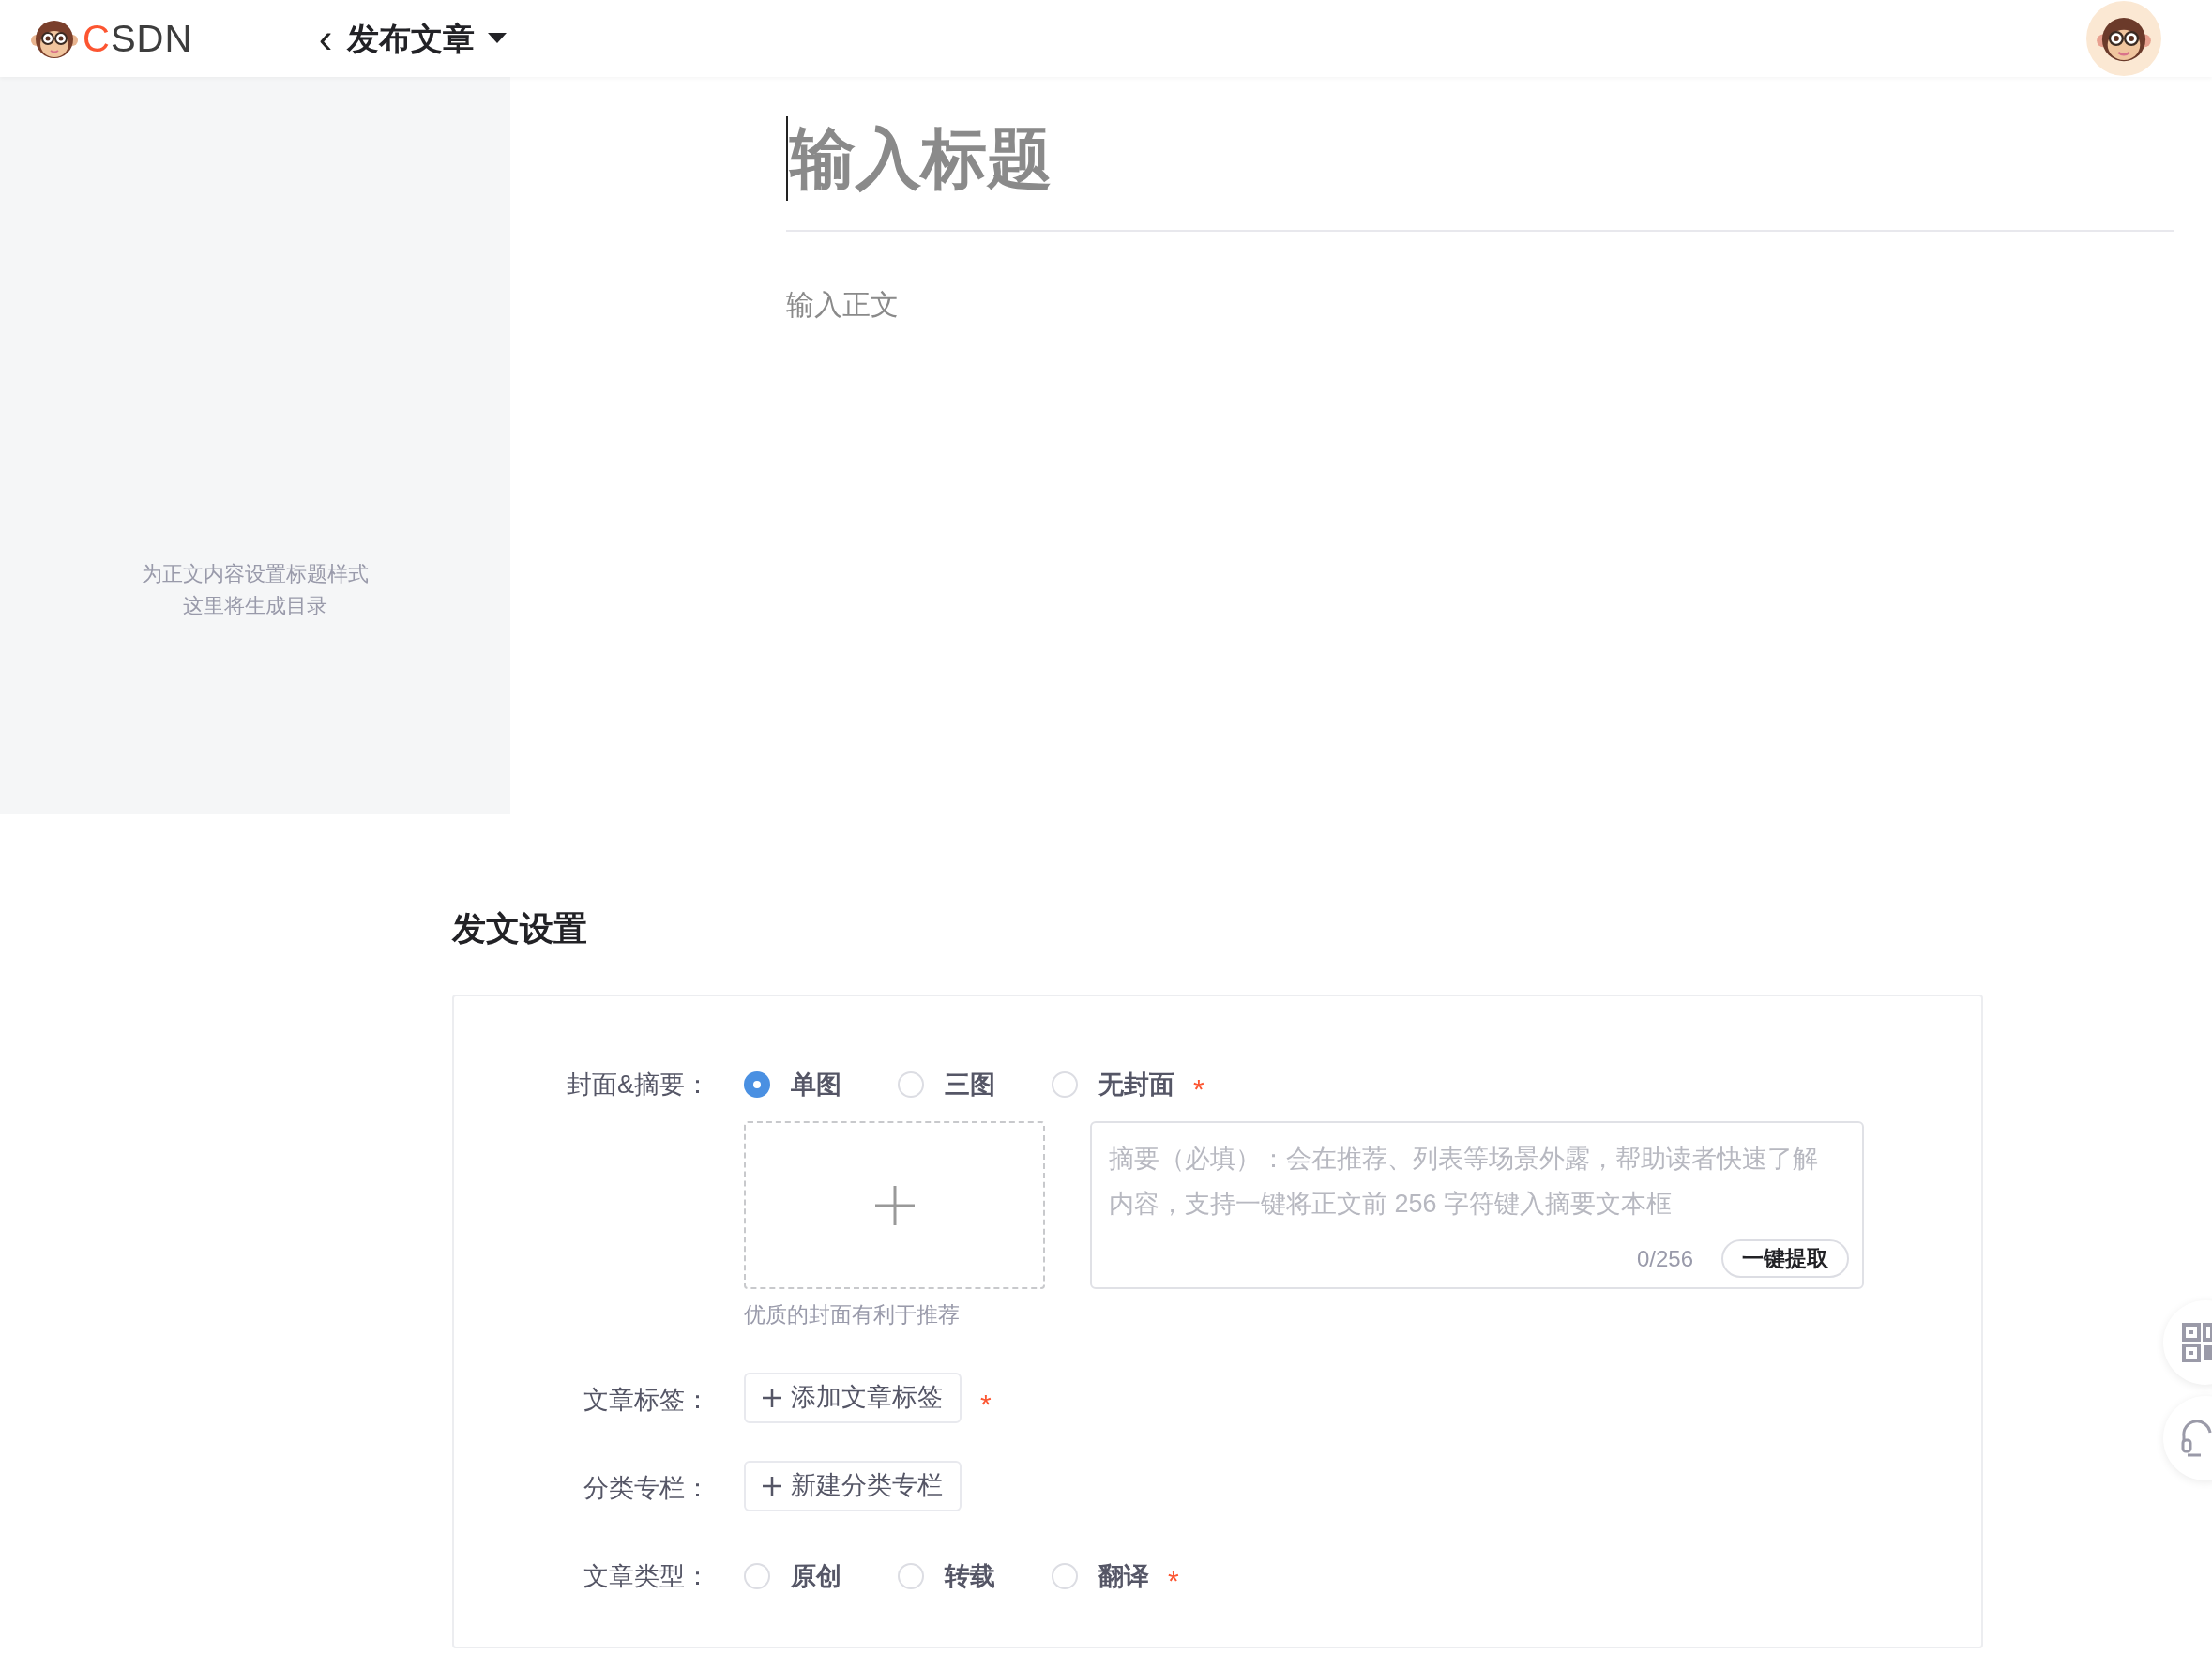 The width and height of the screenshot is (2212, 1655). I want to click on radio-option: 三图, so click(975, 1084).